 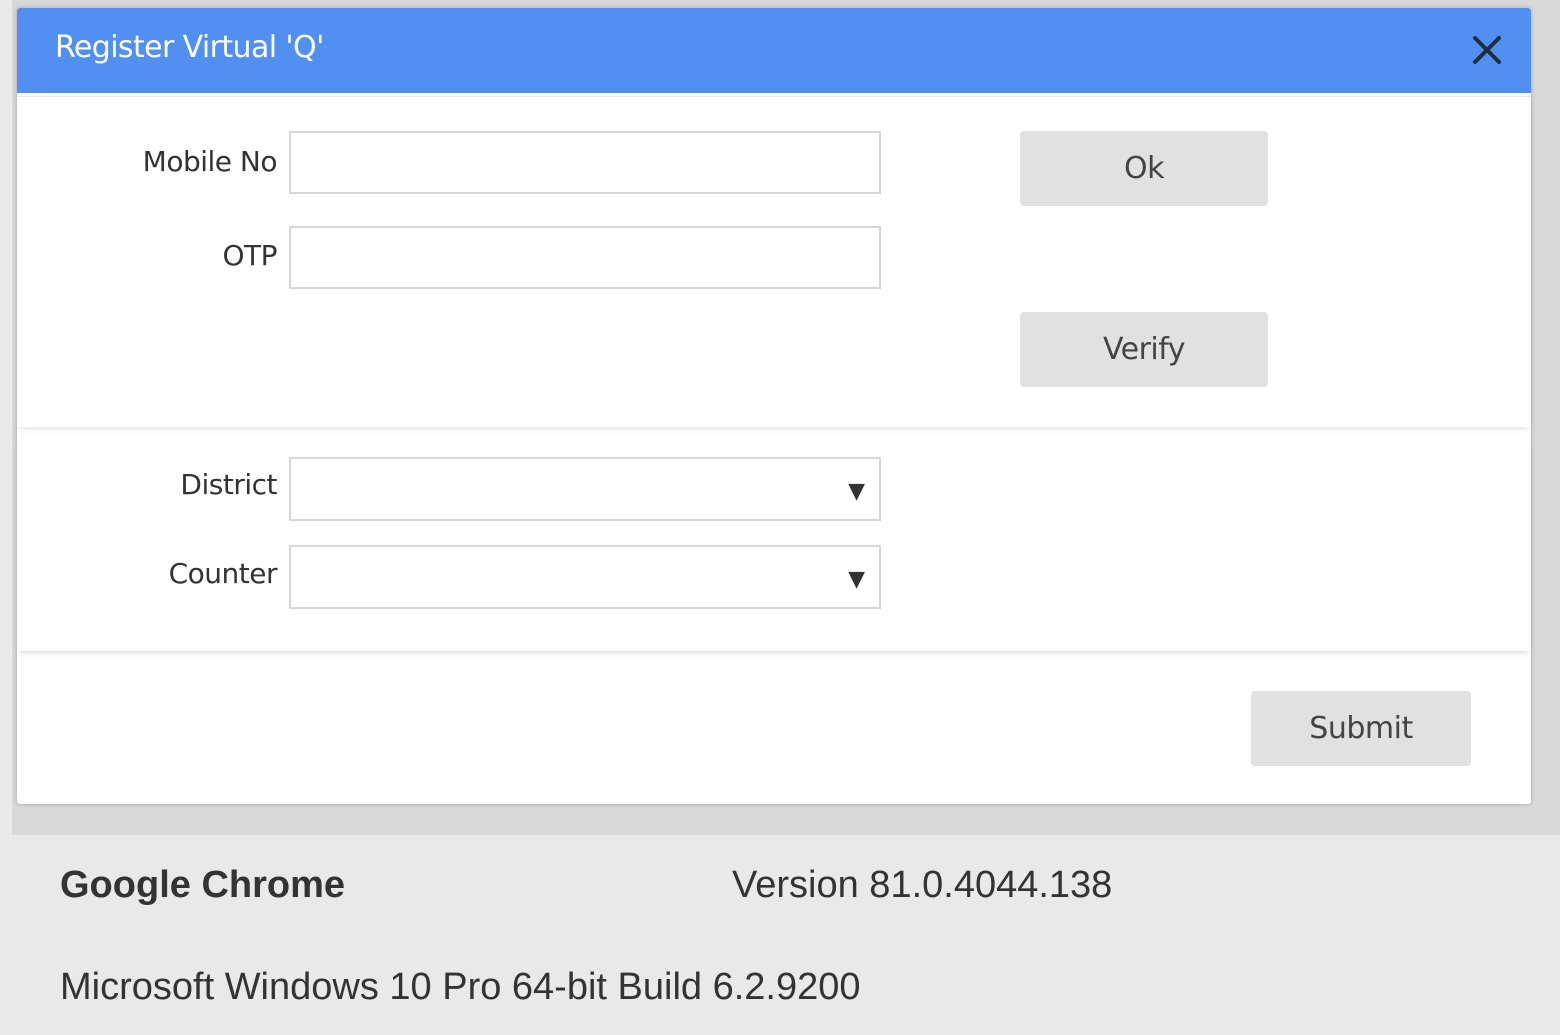 I want to click on district-select: ▼, so click(x=585, y=489).